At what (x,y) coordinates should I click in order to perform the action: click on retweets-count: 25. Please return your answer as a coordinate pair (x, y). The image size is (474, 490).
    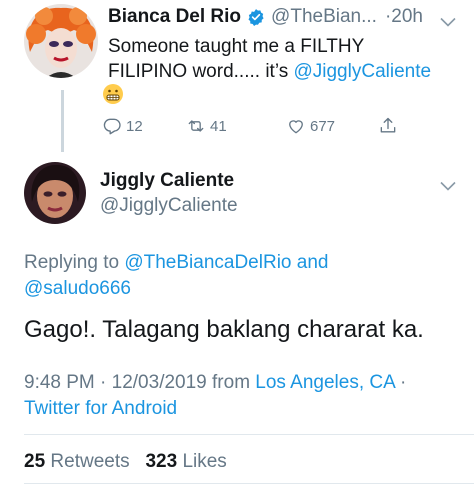
    Looking at the image, I should click on (35, 461).